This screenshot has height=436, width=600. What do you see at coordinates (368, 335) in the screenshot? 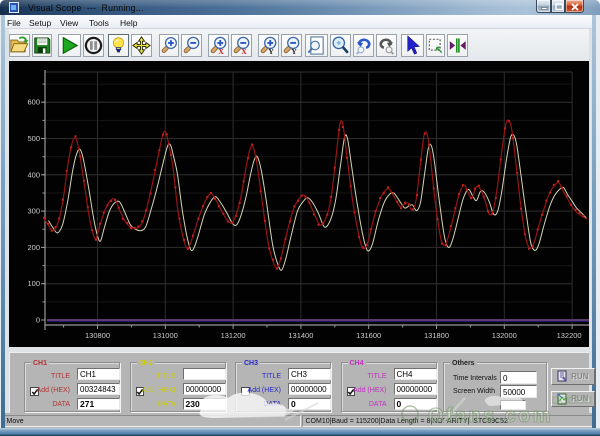
I see `svg-text: 131600` at bounding box center [368, 335].